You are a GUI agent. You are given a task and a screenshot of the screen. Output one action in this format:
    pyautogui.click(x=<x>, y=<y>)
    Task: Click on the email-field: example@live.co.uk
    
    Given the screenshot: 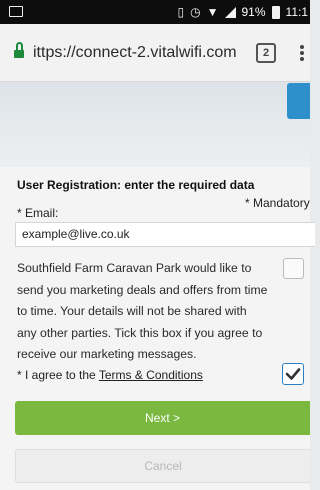 What is the action you would take?
    pyautogui.click(x=165, y=234)
    